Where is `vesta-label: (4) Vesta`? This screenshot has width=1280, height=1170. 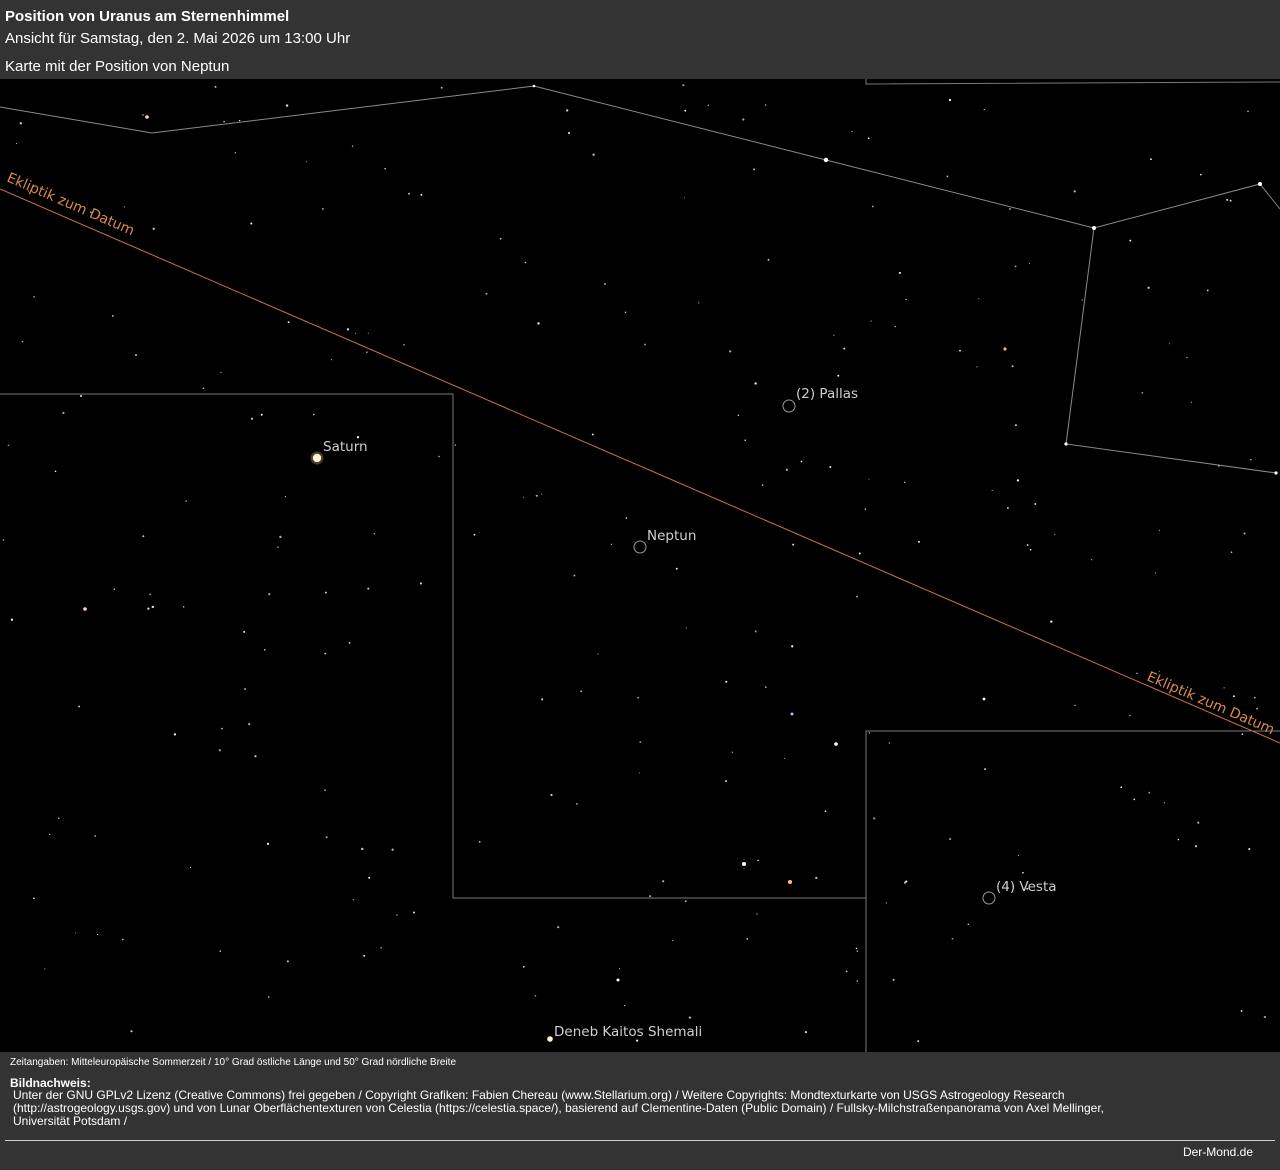 vesta-label: (4) Vesta is located at coordinates (1026, 887).